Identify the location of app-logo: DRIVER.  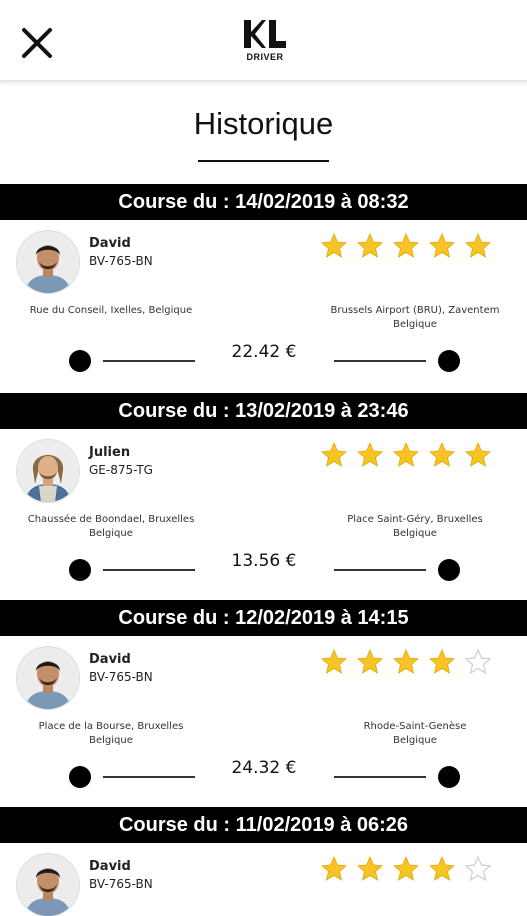
(265, 41).